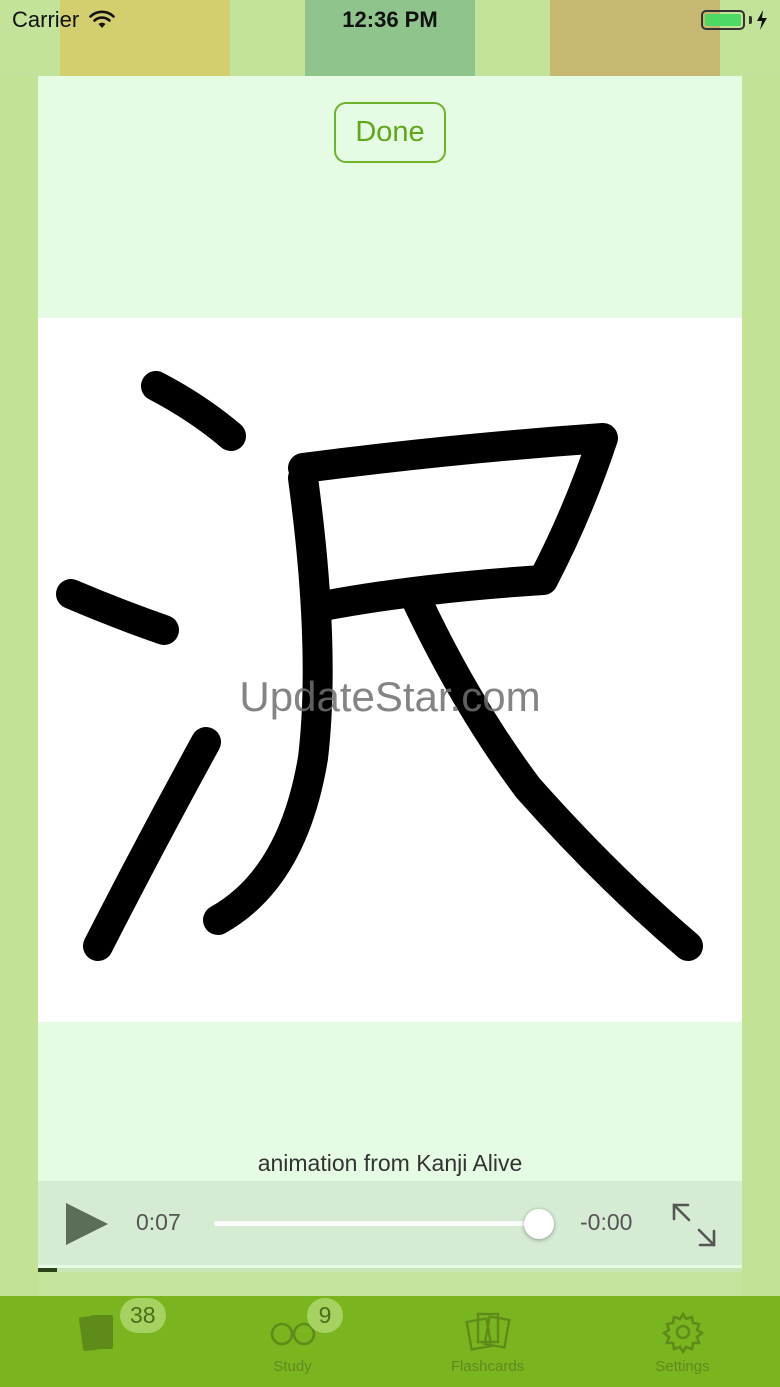 This screenshot has height=1387, width=780. Describe the element at coordinates (95, 1333) in the screenshot. I see `cards-icon` at that location.